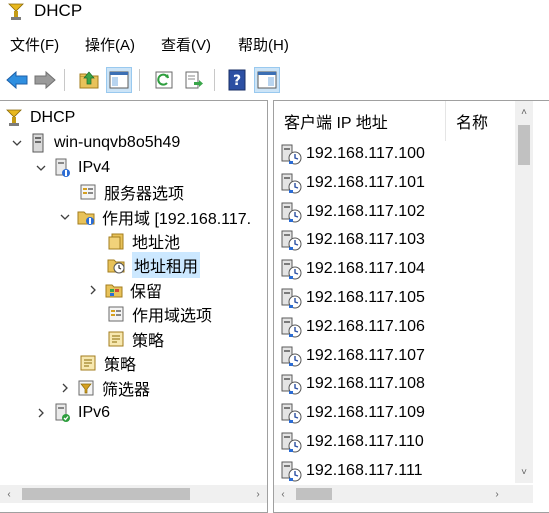 Image resolution: width=549 pixels, height=513 pixels. I want to click on lease-row: 192.168.117.111, so click(351, 471).